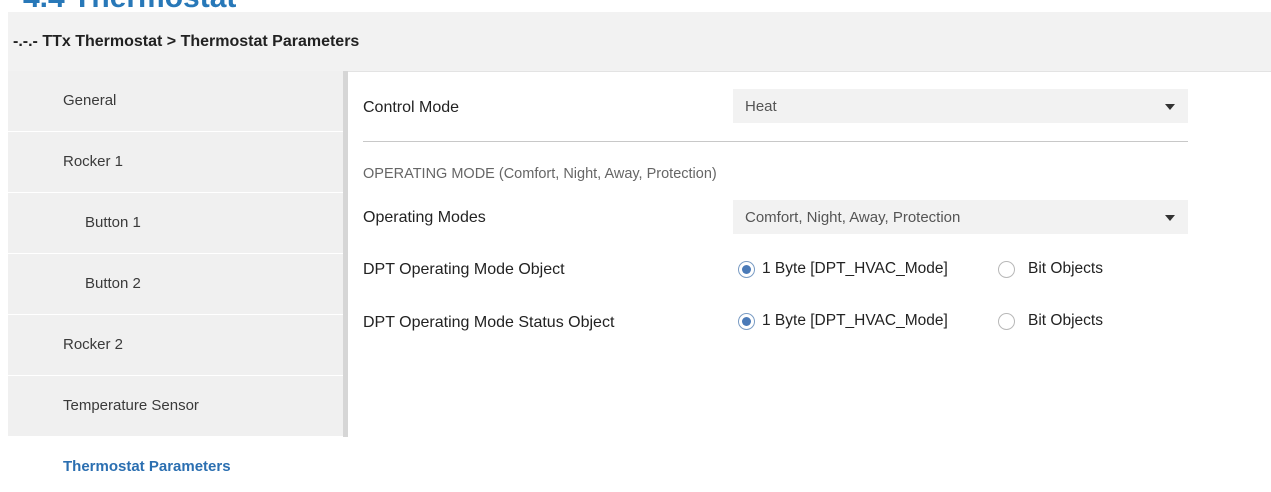 The height and width of the screenshot is (492, 1271). Describe the element at coordinates (464, 269) in the screenshot. I see `dpt-operating-mode-object-label: DPT Operating Mode Object` at that location.